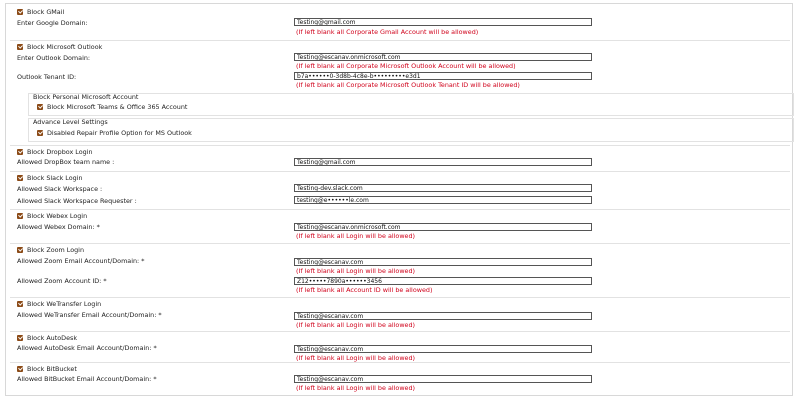 This screenshot has height=400, width=800. I want to click on block-outlook-checkbox: Block Microsoft Outlook, so click(59, 47).